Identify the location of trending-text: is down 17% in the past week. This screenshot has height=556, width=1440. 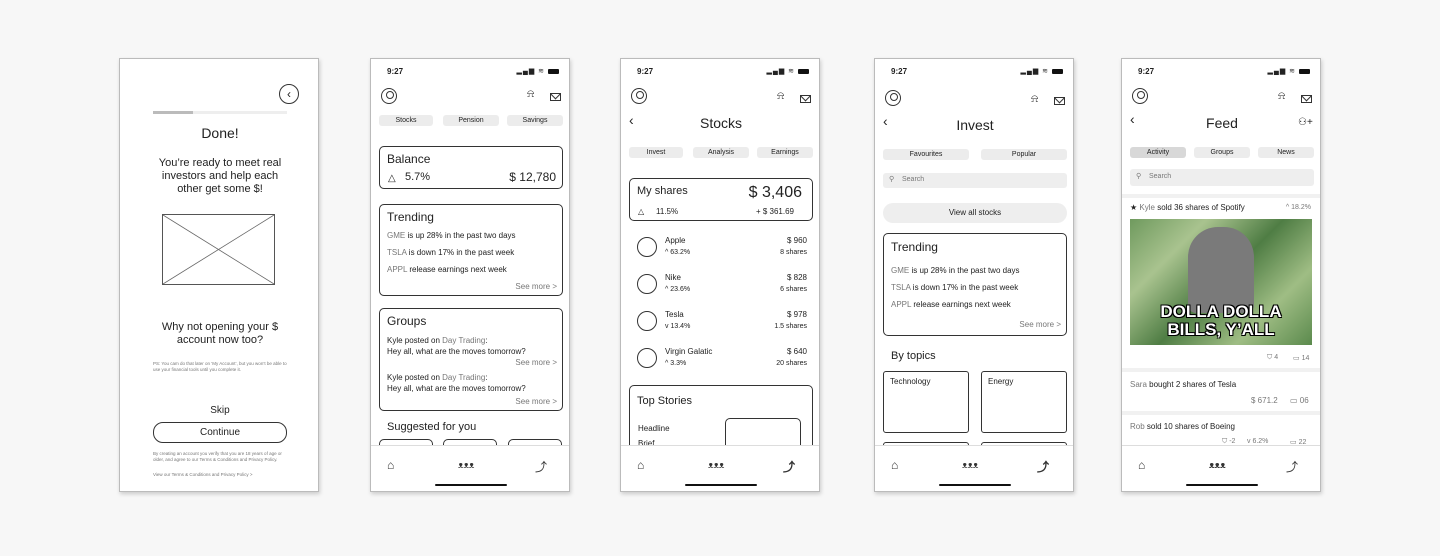
(460, 252).